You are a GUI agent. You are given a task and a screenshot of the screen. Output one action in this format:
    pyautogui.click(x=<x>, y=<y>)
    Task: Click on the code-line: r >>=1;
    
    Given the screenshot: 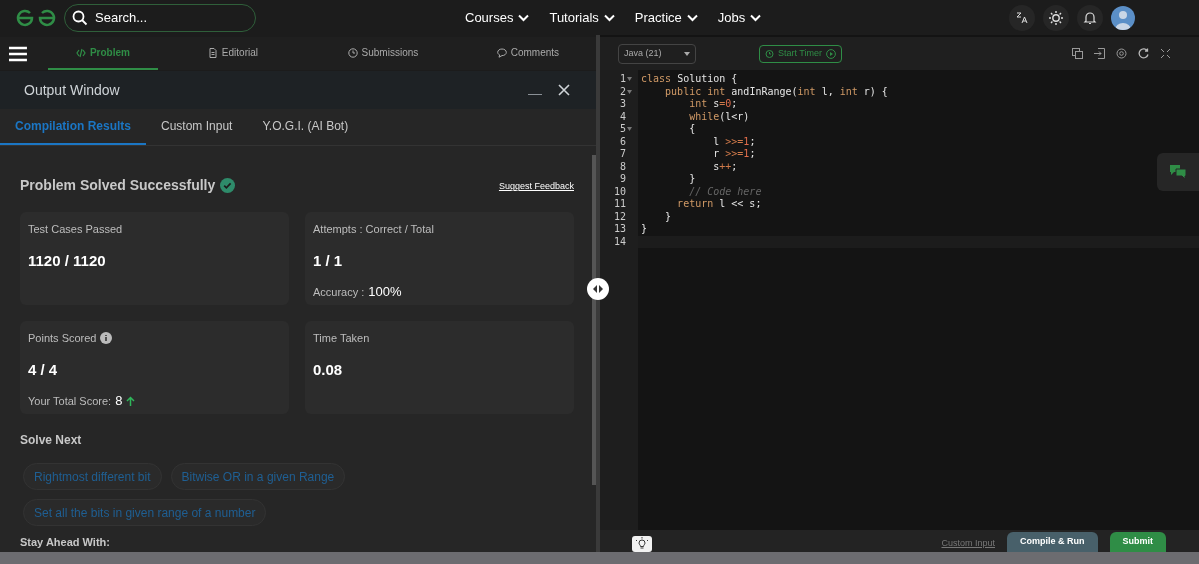 What is the action you would take?
    pyautogui.click(x=734, y=154)
    